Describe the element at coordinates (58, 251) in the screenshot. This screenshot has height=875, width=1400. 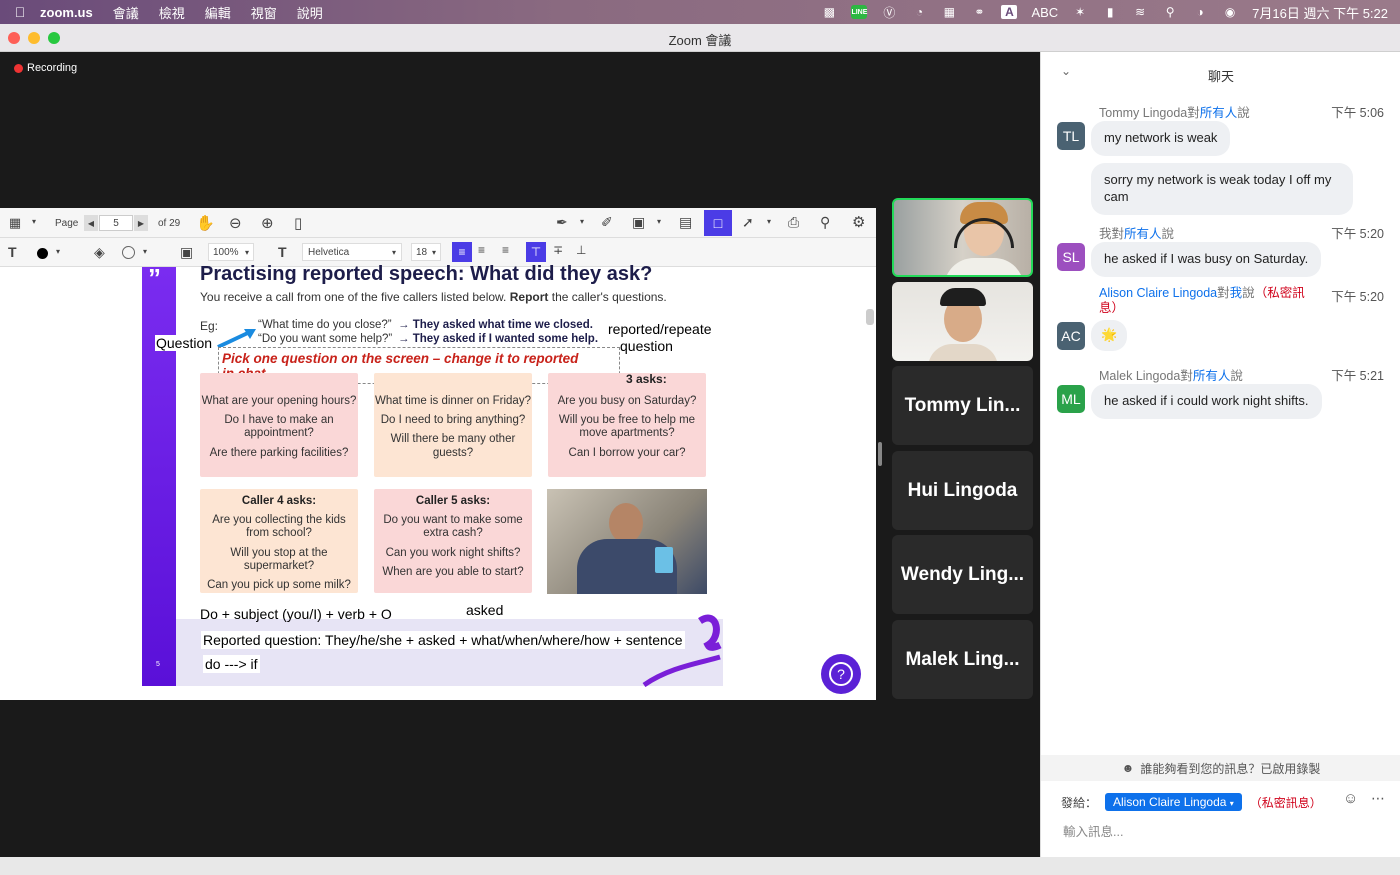
I see `color-dropdown-icon: ▾` at that location.